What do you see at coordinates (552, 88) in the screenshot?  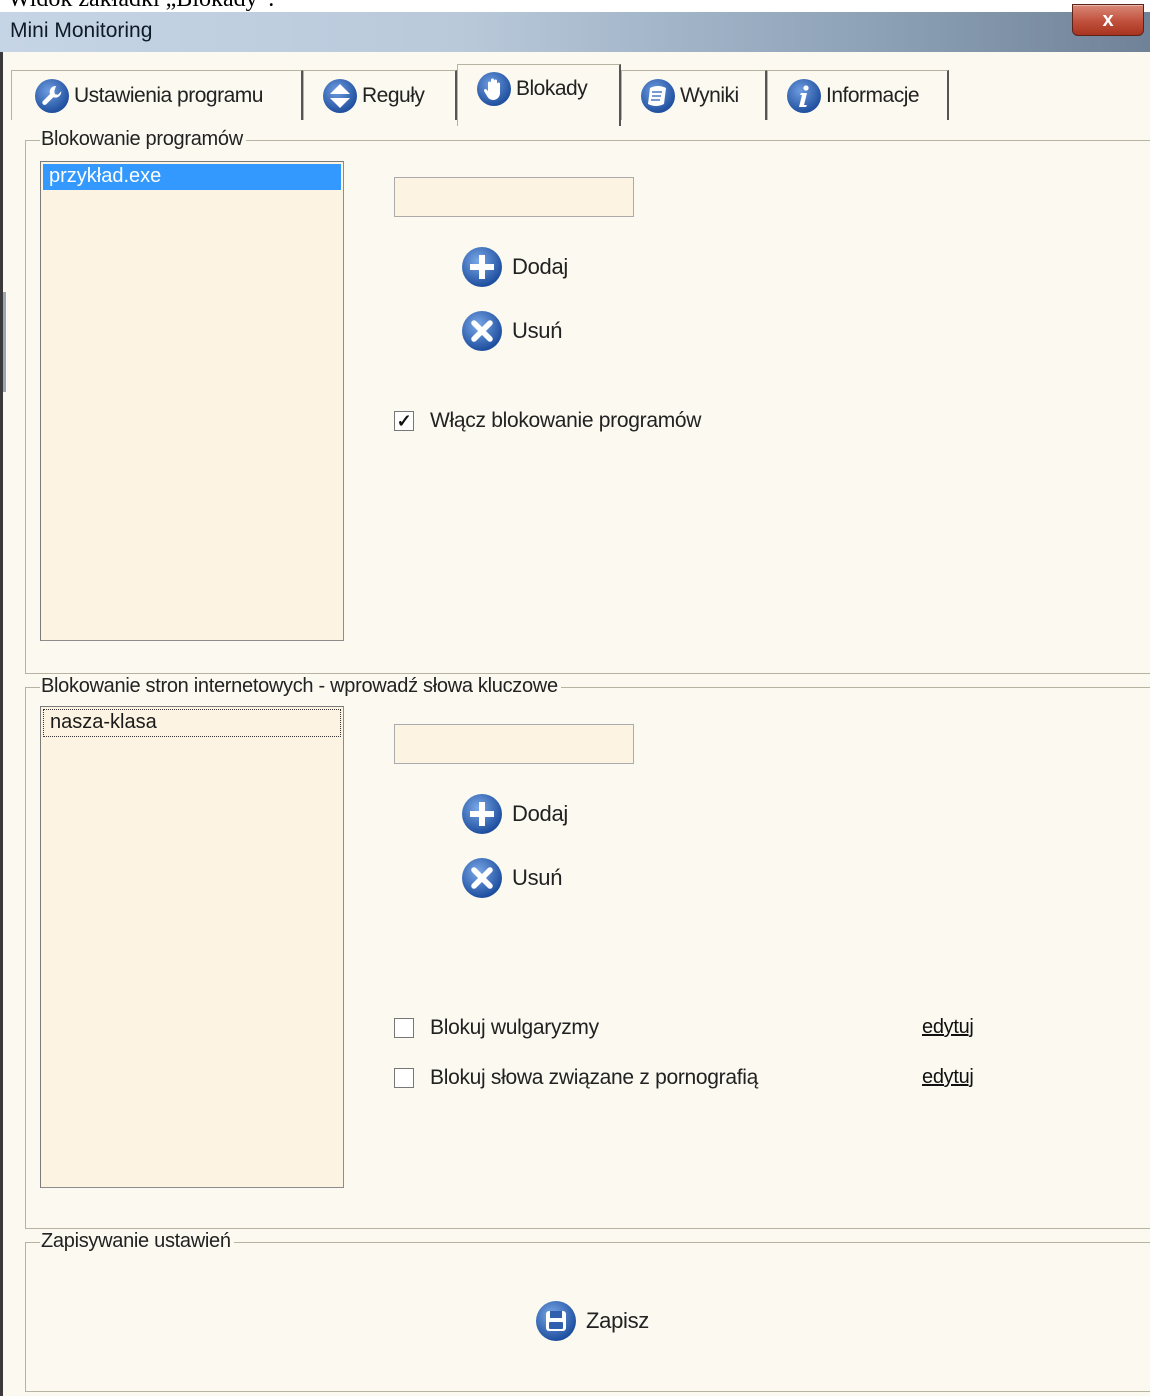 I see `tab-label: Blokady` at bounding box center [552, 88].